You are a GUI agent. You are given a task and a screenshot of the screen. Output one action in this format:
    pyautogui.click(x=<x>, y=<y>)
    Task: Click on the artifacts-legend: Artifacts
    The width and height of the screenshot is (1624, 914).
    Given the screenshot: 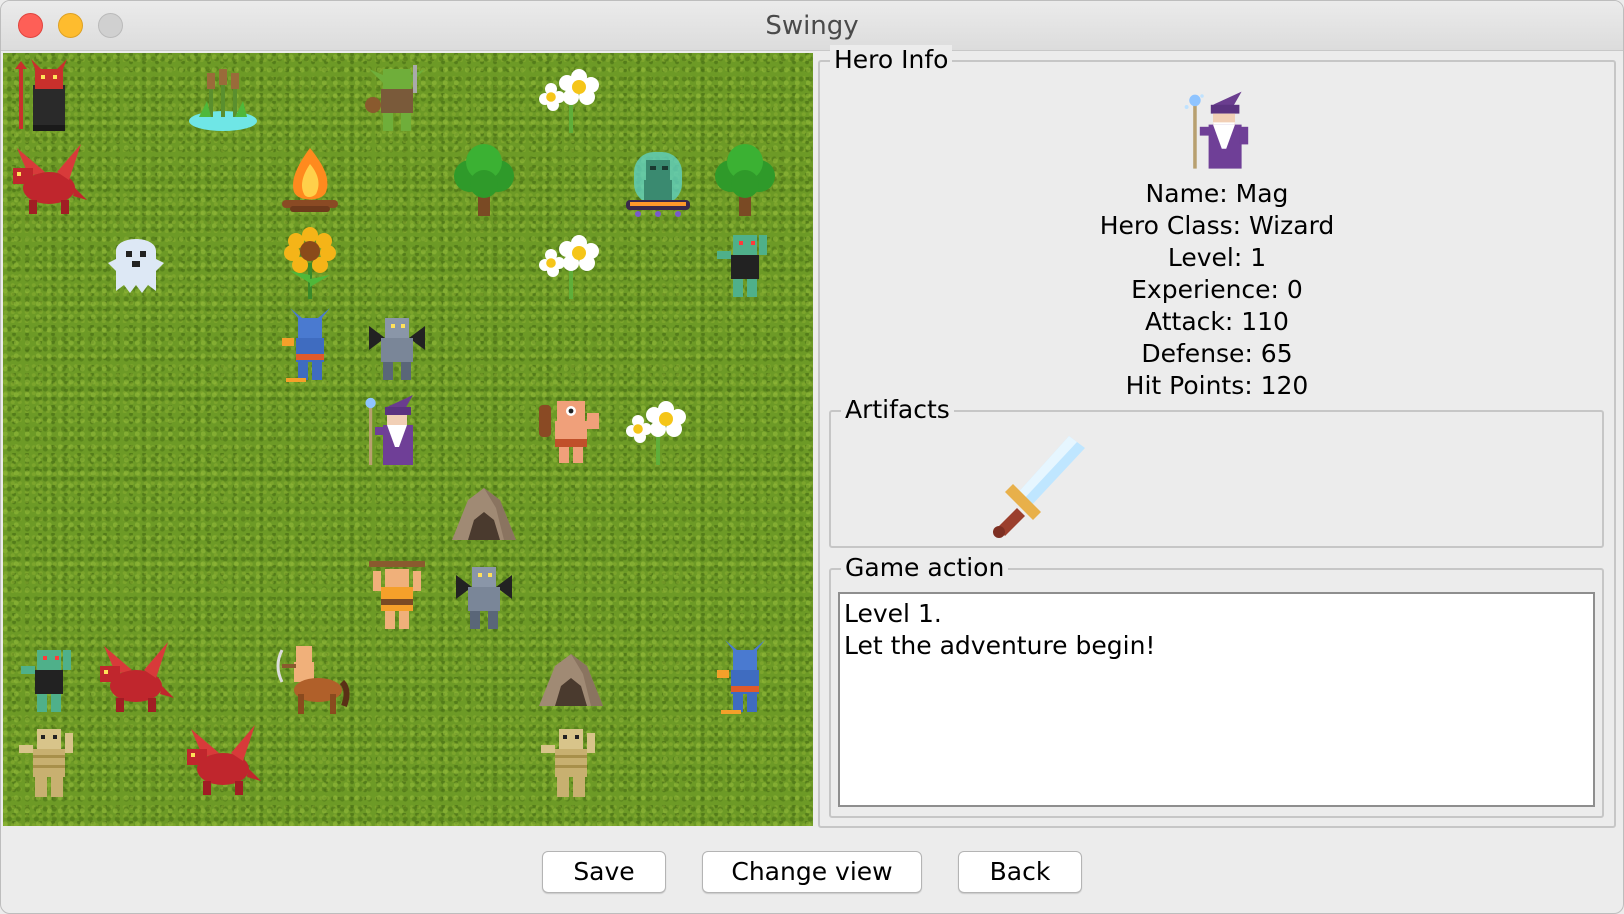 What is the action you would take?
    pyautogui.click(x=897, y=410)
    